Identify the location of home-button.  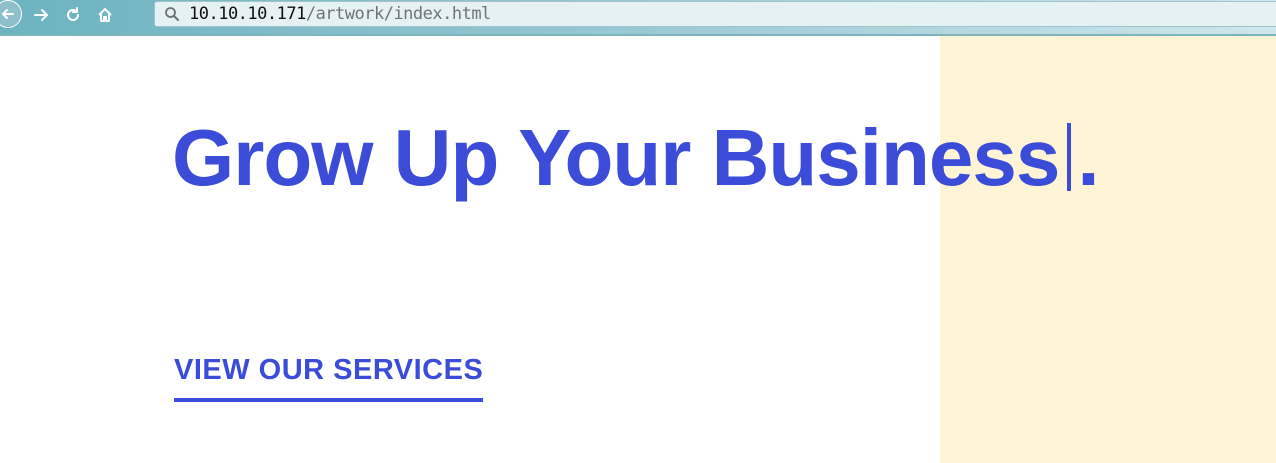
(105, 15).